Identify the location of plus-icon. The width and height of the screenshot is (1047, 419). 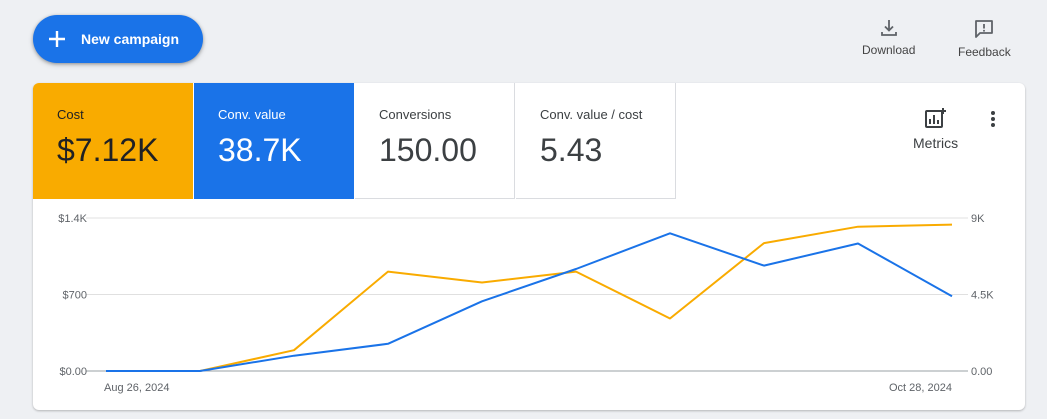
(57, 39).